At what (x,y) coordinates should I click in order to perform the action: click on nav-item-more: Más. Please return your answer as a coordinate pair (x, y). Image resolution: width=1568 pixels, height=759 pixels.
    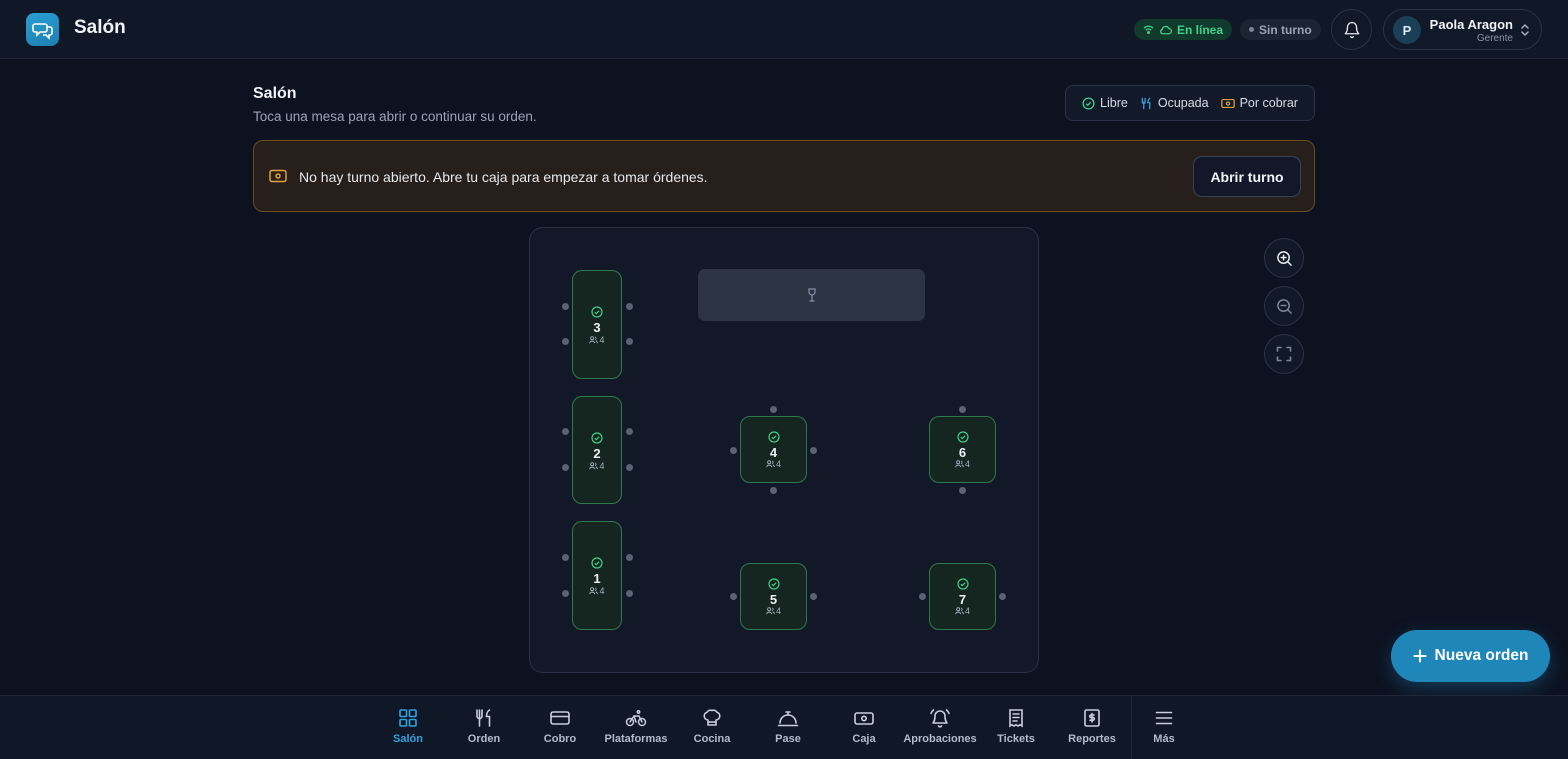
    Looking at the image, I should click on (1164, 727).